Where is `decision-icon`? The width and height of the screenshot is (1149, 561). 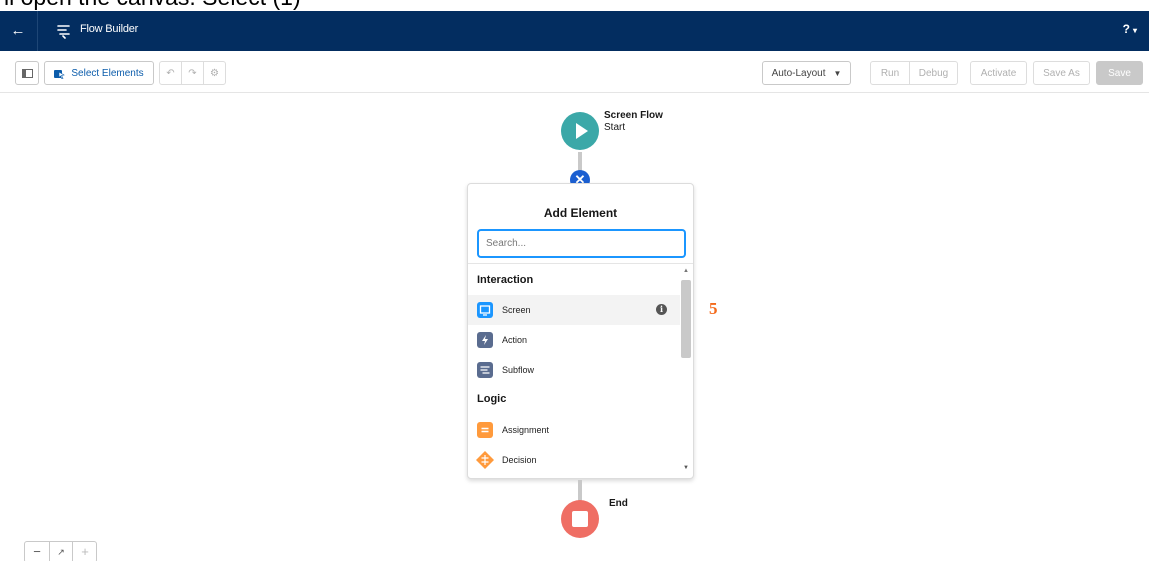
decision-icon is located at coordinates (485, 460).